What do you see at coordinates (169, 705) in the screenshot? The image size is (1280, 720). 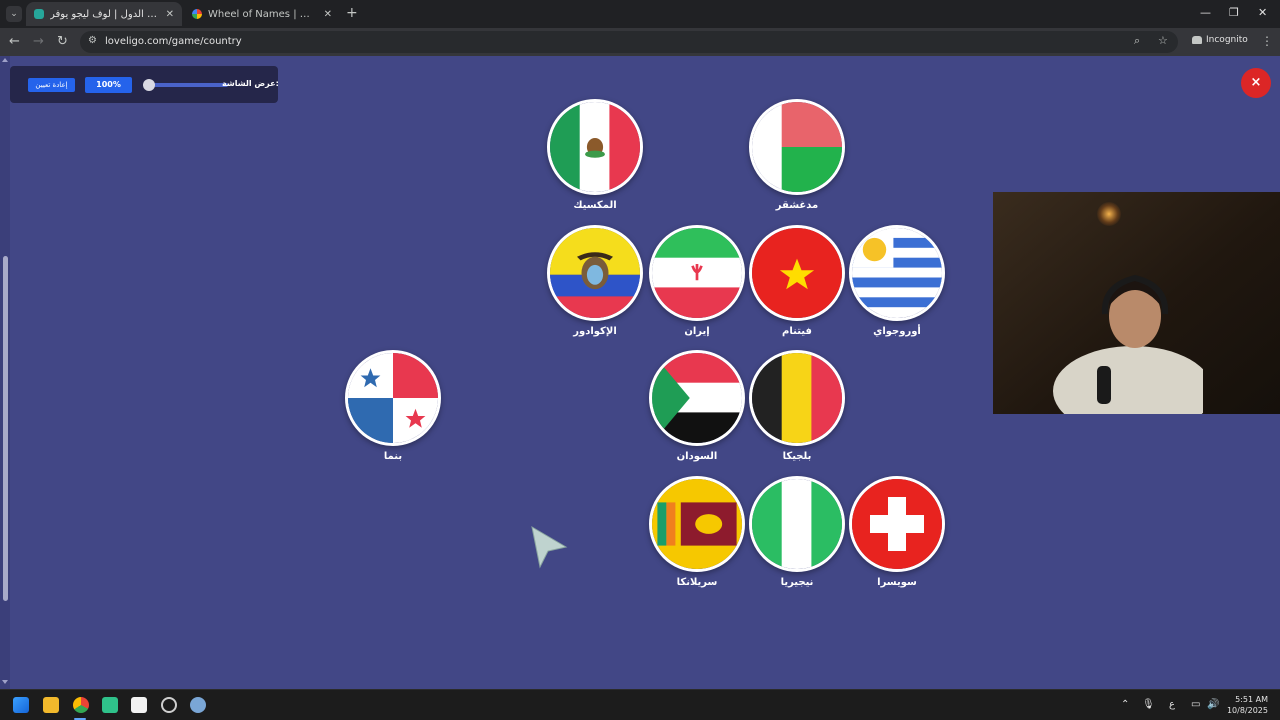 I see `obs-app-icon` at bounding box center [169, 705].